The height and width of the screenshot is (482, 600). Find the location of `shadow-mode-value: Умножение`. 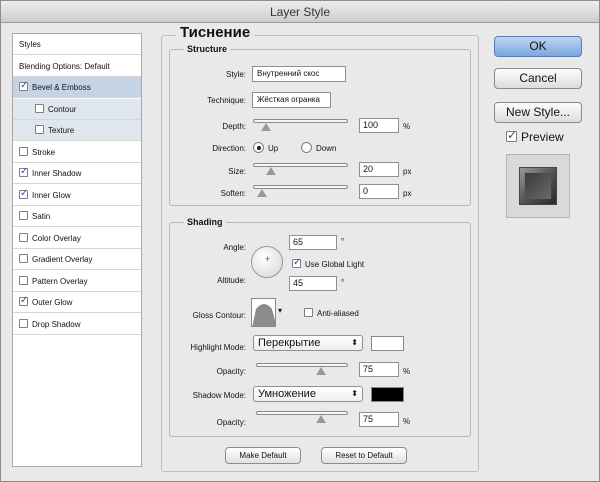

shadow-mode-value: Умножение is located at coordinates (287, 394).